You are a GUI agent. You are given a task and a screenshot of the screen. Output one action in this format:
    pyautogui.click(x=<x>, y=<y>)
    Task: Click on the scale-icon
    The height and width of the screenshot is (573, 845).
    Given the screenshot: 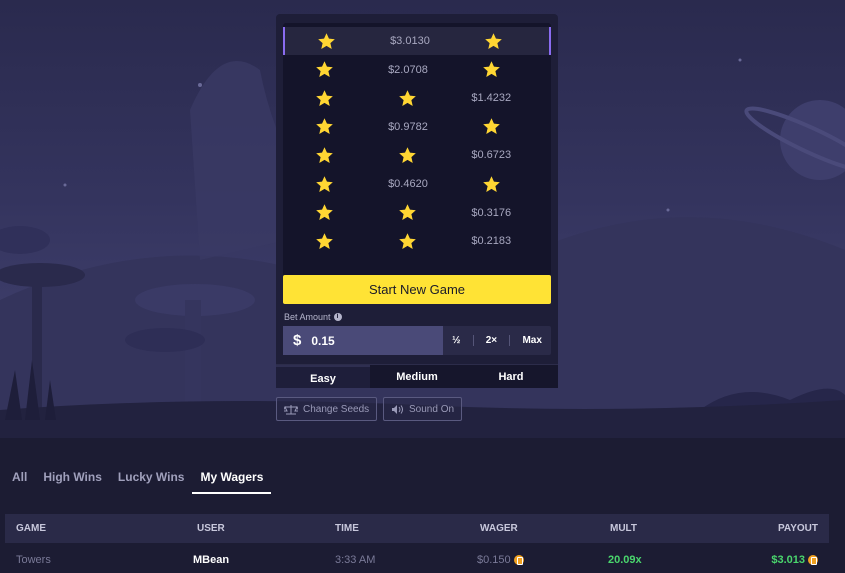 What is the action you would take?
    pyautogui.click(x=291, y=409)
    